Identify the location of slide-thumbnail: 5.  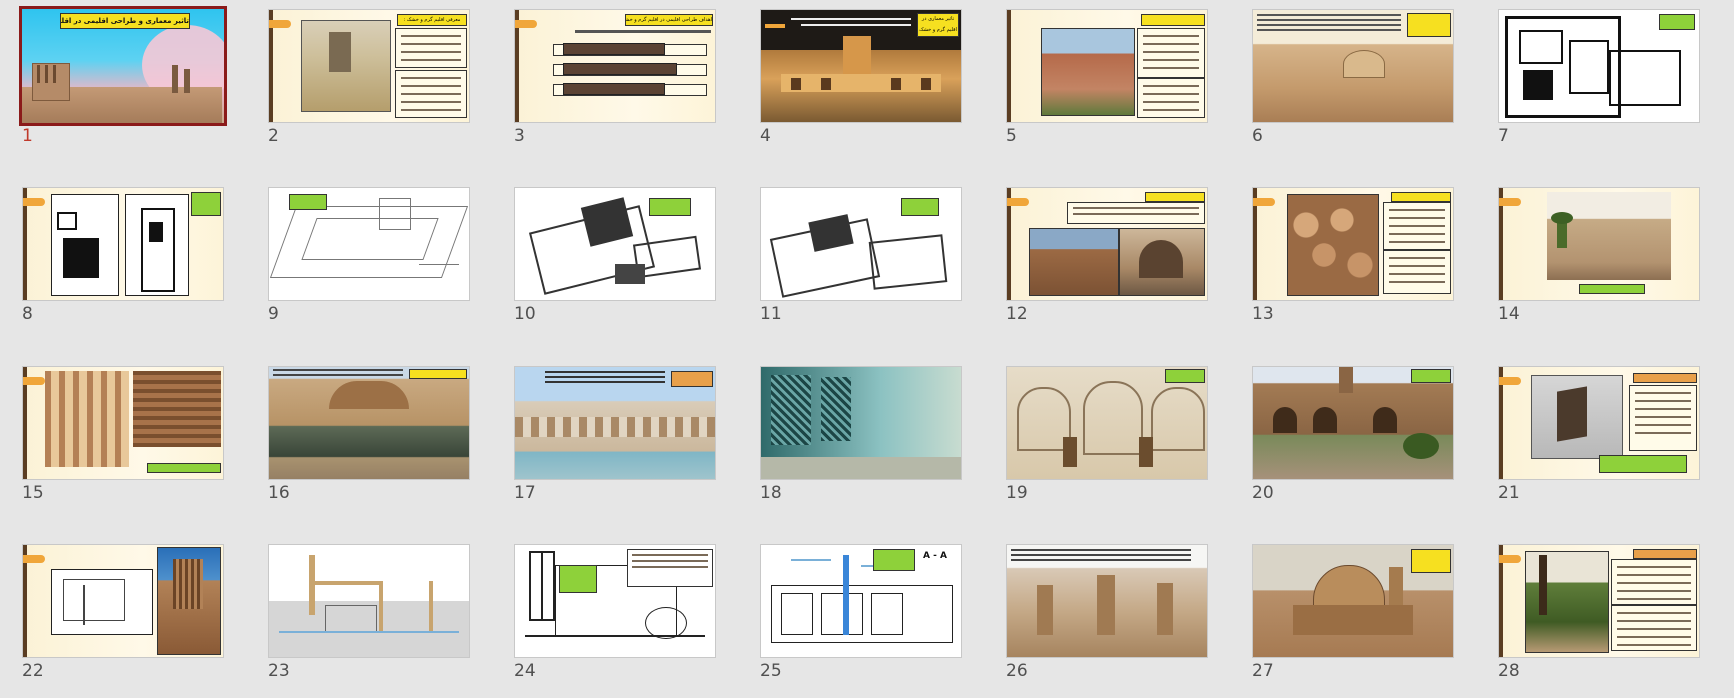
(1107, 77).